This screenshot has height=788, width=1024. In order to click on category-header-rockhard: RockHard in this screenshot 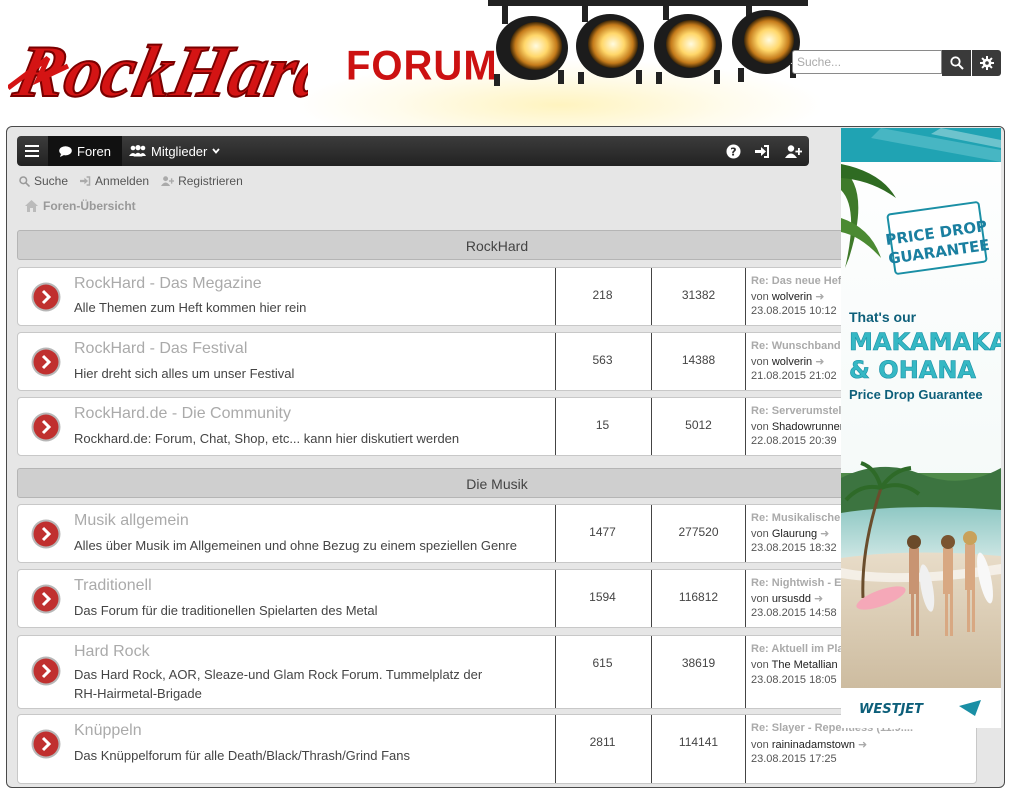, I will do `click(497, 245)`.